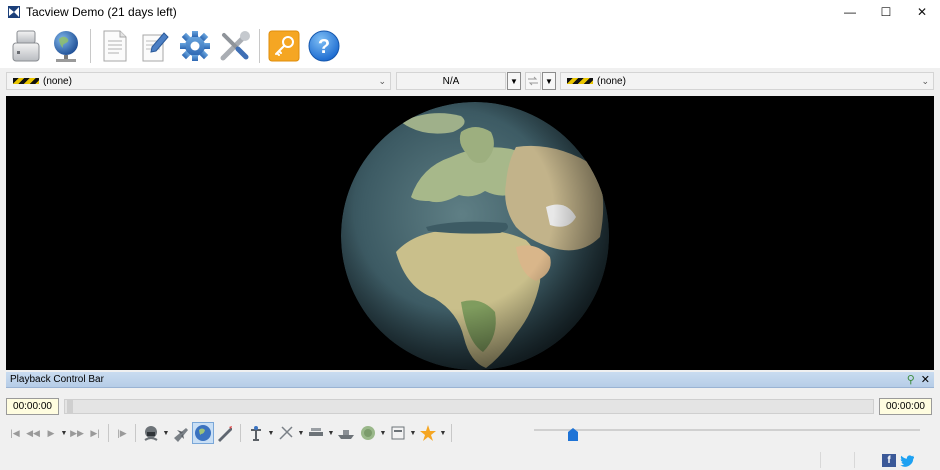  I want to click on notepad-pen-icon, so click(155, 47).